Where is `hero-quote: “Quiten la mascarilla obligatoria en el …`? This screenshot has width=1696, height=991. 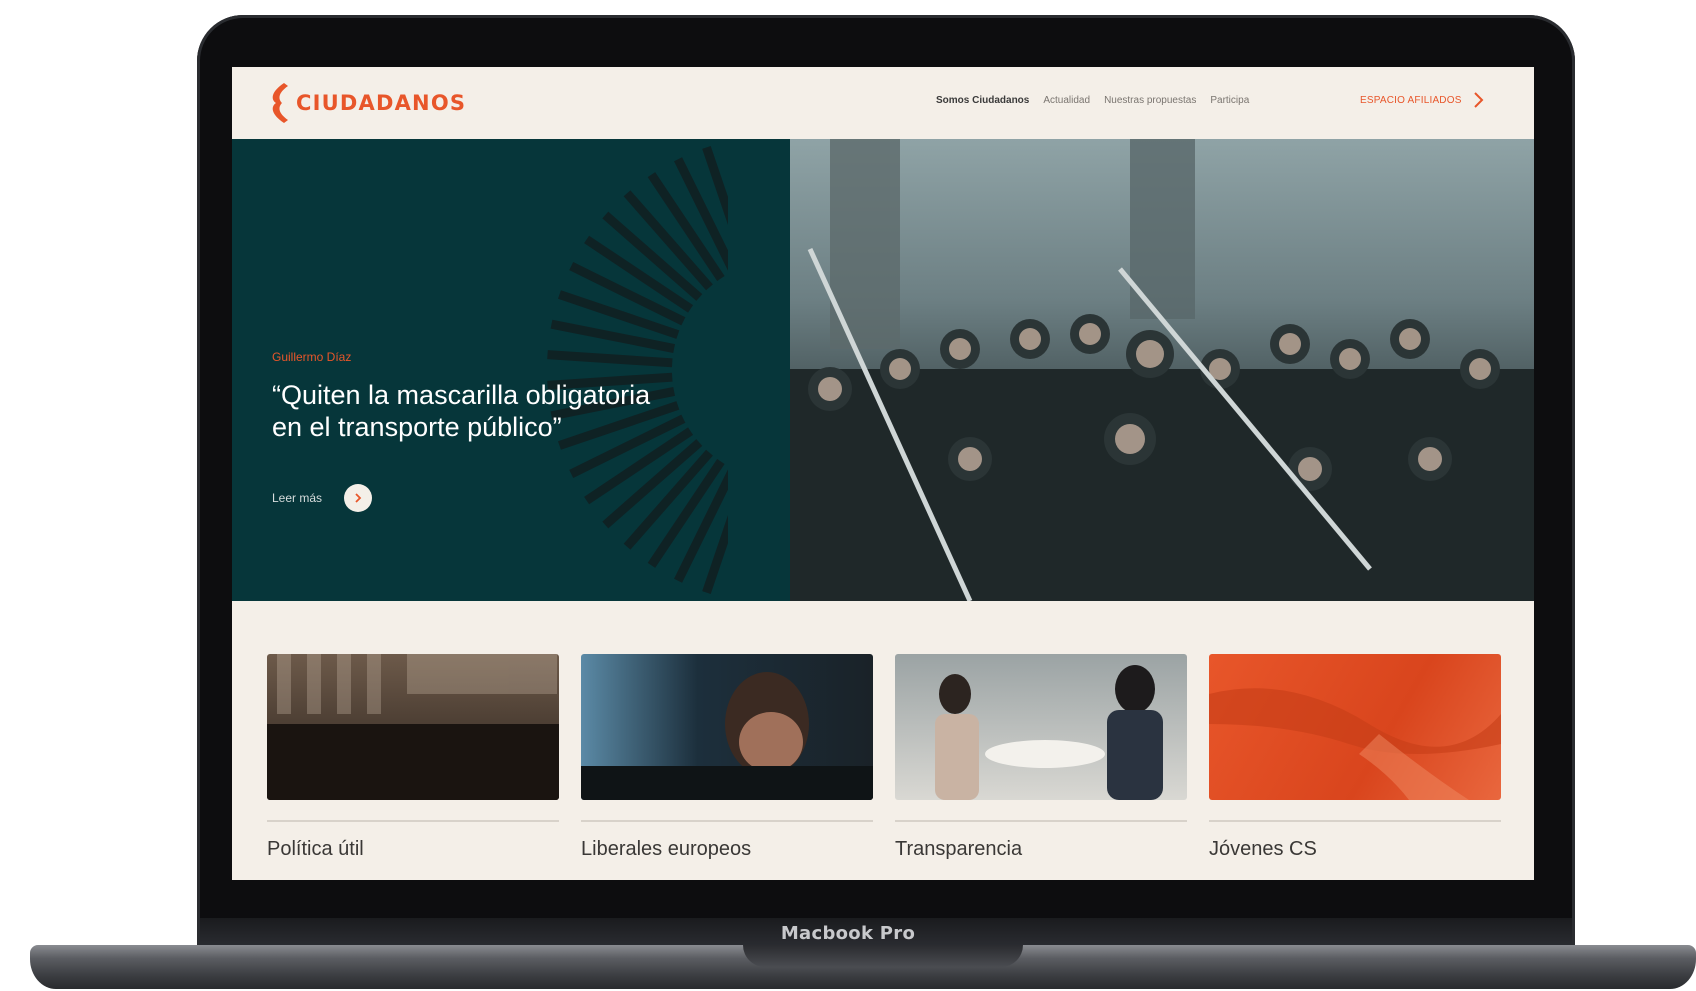
hero-quote: “Quiten la mascarilla obligatoria en el … is located at coordinates (461, 411).